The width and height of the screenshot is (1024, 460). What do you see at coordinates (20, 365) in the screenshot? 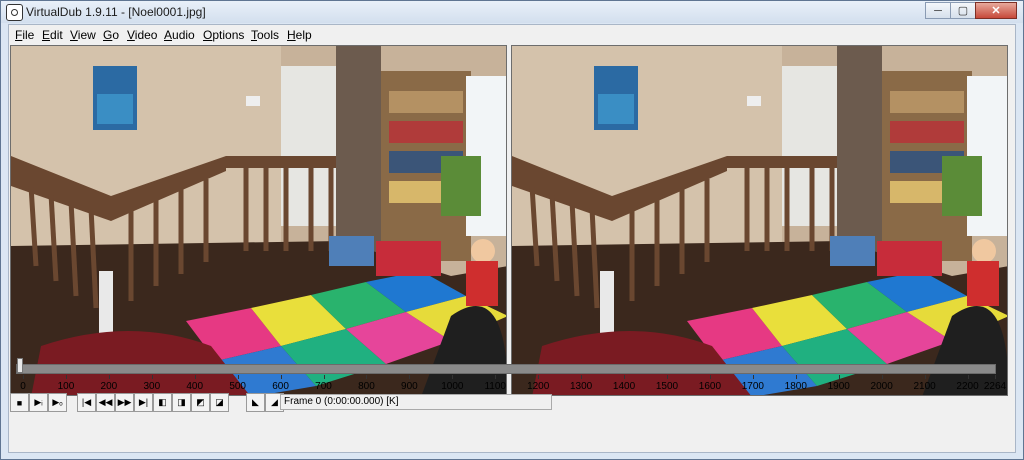
I see `timeline-thumb` at bounding box center [20, 365].